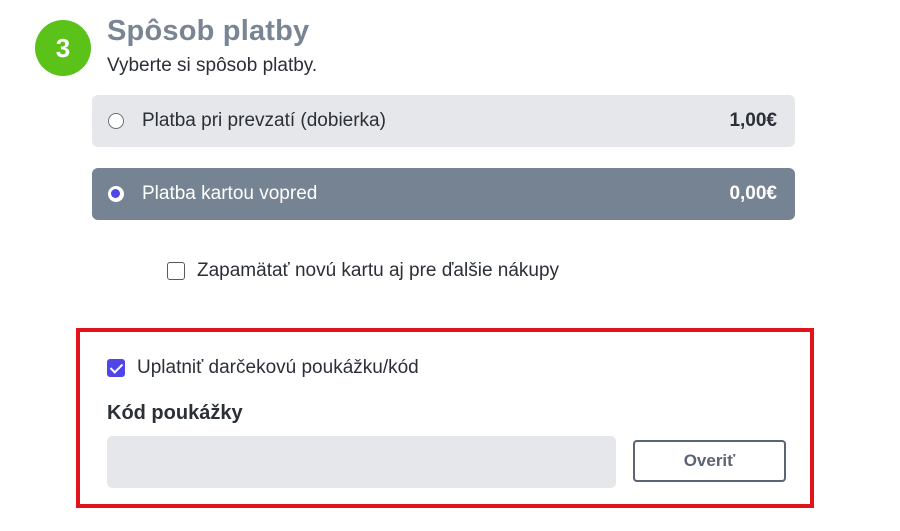 The image size is (900, 531). I want to click on payment-option-price: 0,00€, so click(753, 193).